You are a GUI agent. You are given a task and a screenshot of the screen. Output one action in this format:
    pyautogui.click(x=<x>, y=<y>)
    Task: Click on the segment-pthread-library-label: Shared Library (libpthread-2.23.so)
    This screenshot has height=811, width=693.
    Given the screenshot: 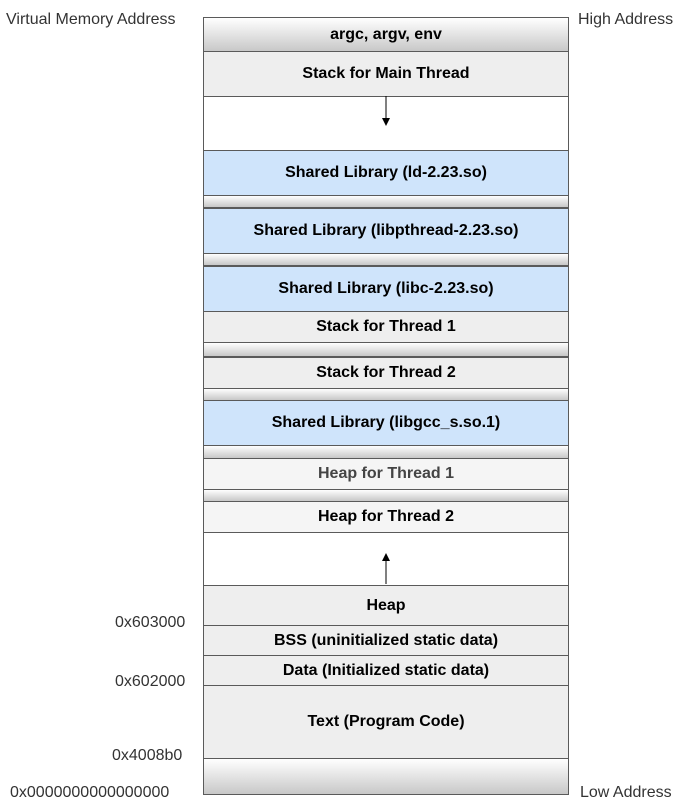 What is the action you would take?
    pyautogui.click(x=386, y=230)
    